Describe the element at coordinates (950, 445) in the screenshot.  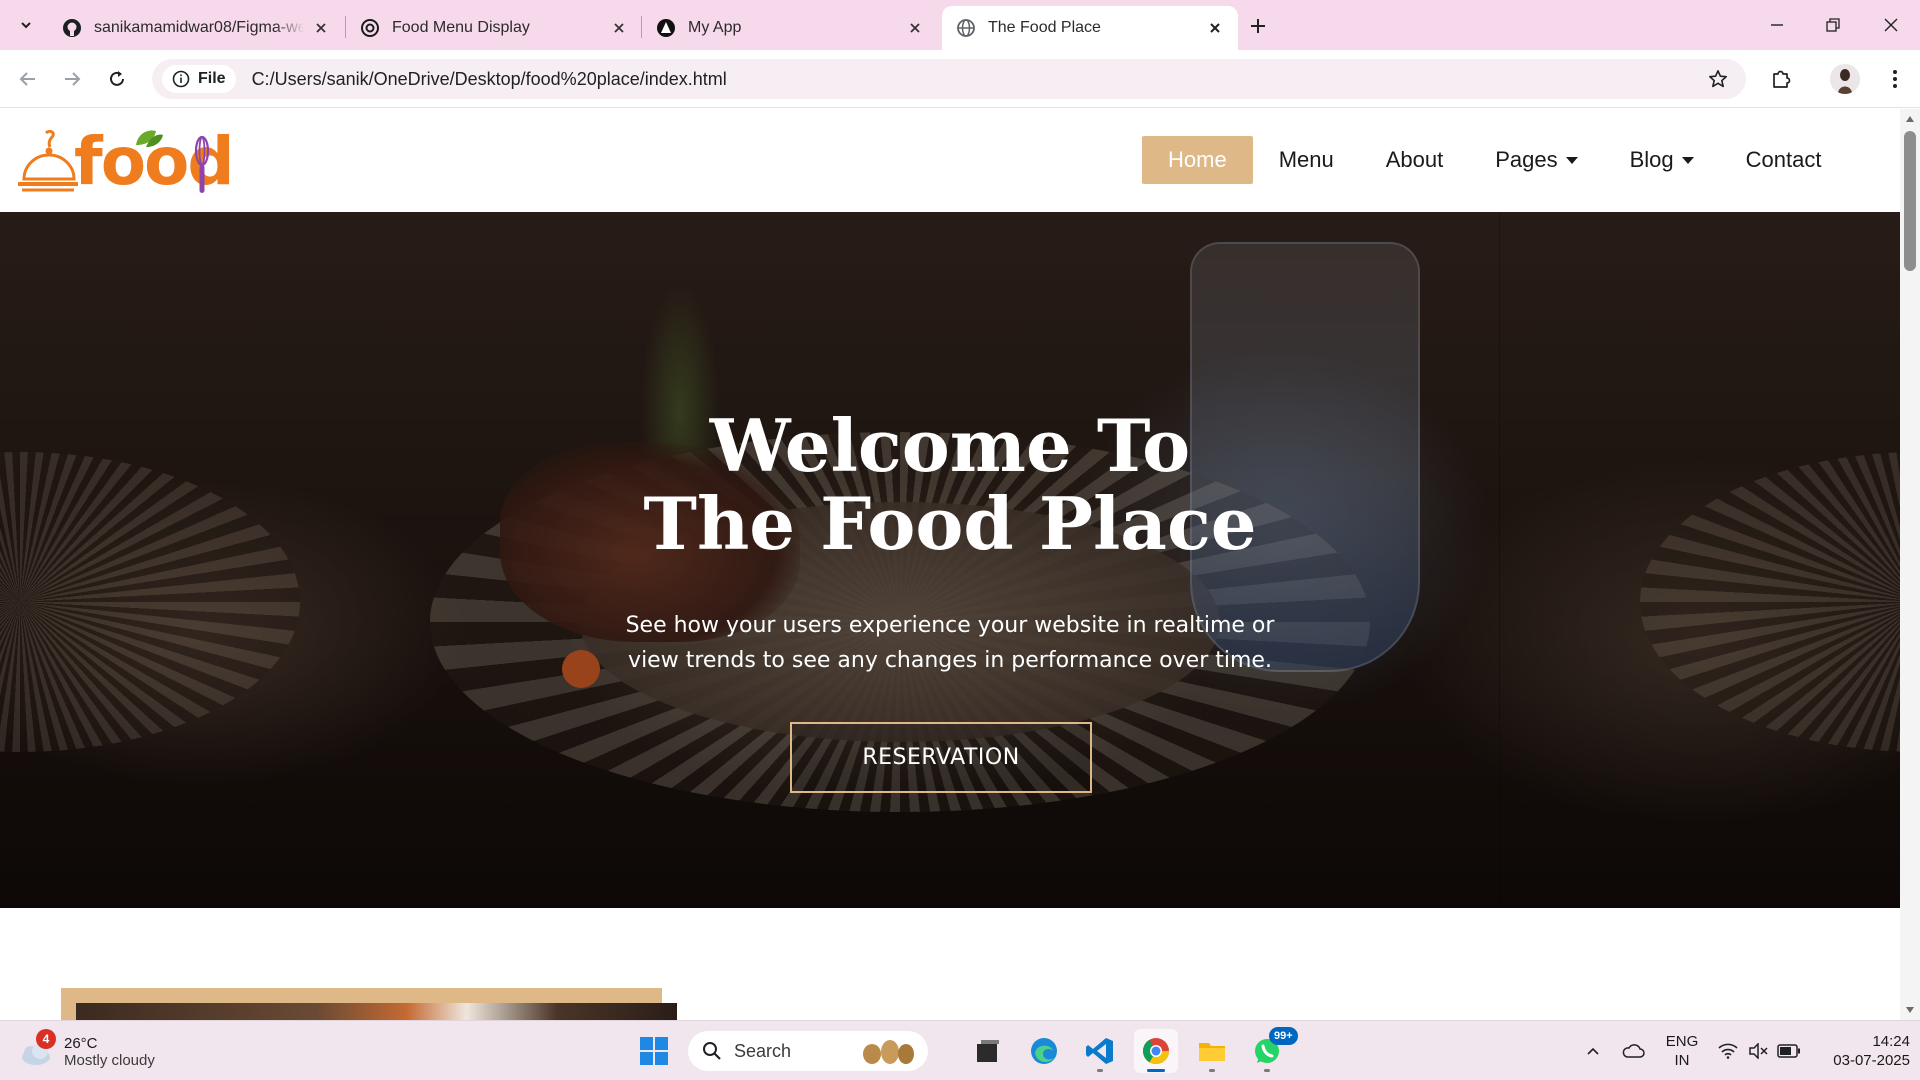
I see `hero-title-line1: Welcome To` at that location.